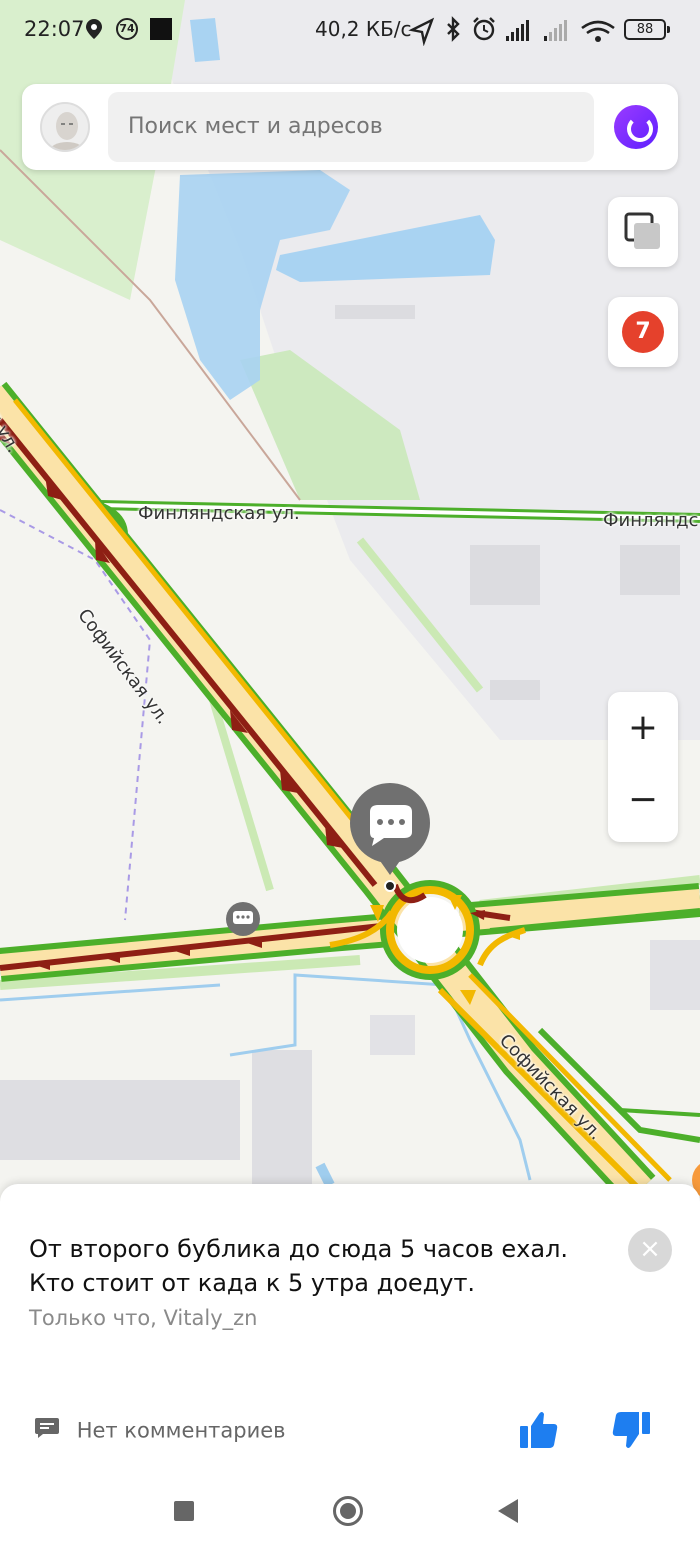 This screenshot has height=1556, width=700. What do you see at coordinates (219, 513) in the screenshot?
I see `street-label-finlyandskaya: Финляндская ул.` at bounding box center [219, 513].